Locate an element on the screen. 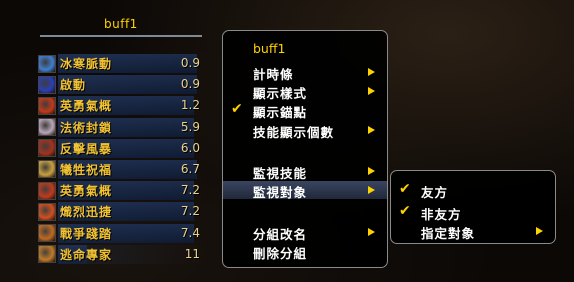 The width and height of the screenshot is (574, 282). menu-item-watch-skill: 監視技能 is located at coordinates (305, 171).